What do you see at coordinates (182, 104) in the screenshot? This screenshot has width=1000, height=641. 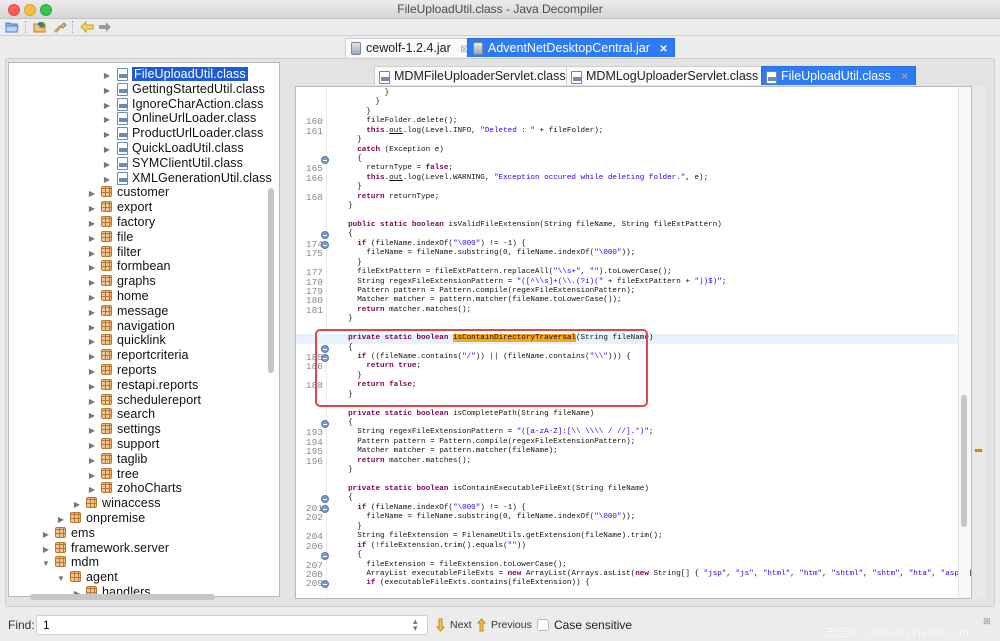 I see `tree-item-class: ▶ IgnoreCharAction.class` at bounding box center [182, 104].